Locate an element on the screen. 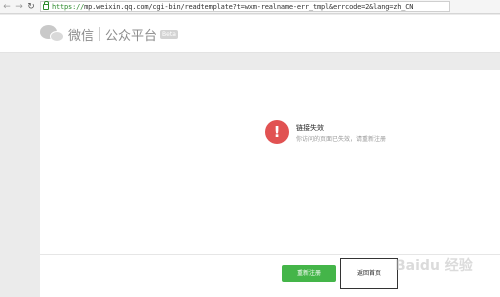  back-arrow-icon: ← is located at coordinates (7, 7).